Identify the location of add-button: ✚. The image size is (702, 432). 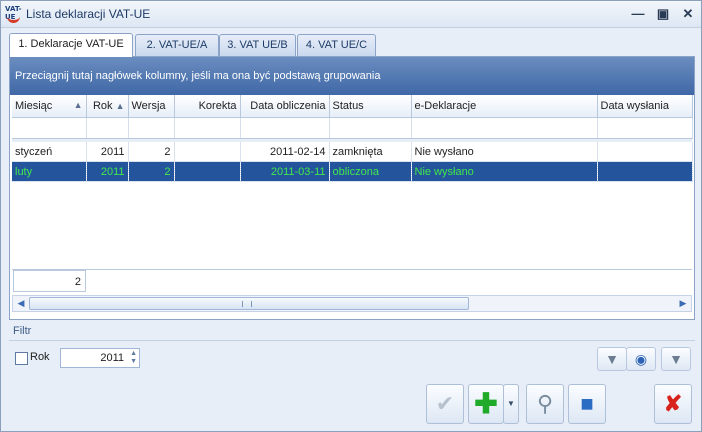
(486, 404).